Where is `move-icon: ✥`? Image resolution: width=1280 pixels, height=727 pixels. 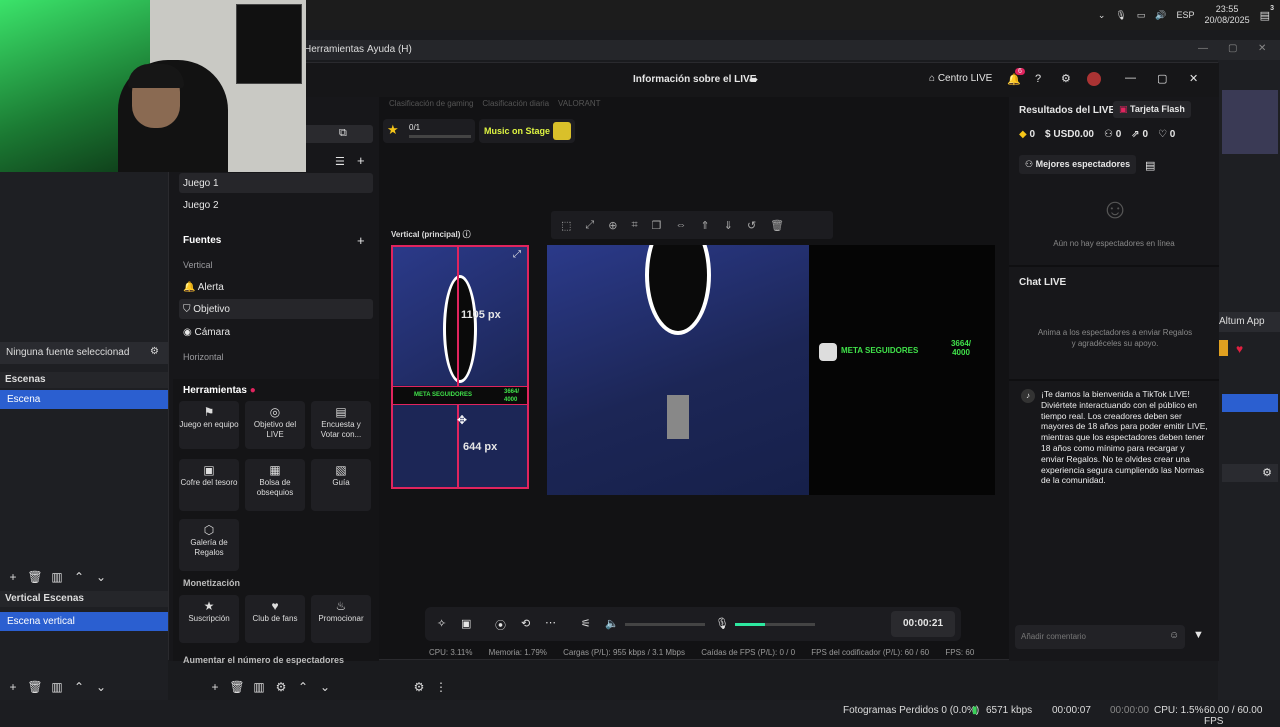
move-icon: ✥ is located at coordinates (462, 420).